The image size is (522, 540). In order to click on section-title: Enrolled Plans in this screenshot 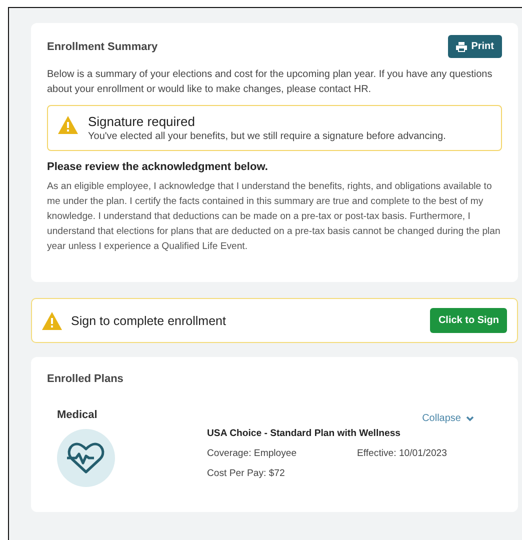, I will do `click(85, 379)`.